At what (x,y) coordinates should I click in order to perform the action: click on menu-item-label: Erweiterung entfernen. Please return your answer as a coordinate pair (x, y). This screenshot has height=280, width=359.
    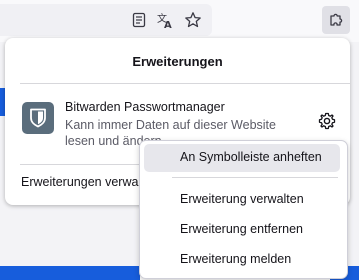
    Looking at the image, I should click on (241, 229).